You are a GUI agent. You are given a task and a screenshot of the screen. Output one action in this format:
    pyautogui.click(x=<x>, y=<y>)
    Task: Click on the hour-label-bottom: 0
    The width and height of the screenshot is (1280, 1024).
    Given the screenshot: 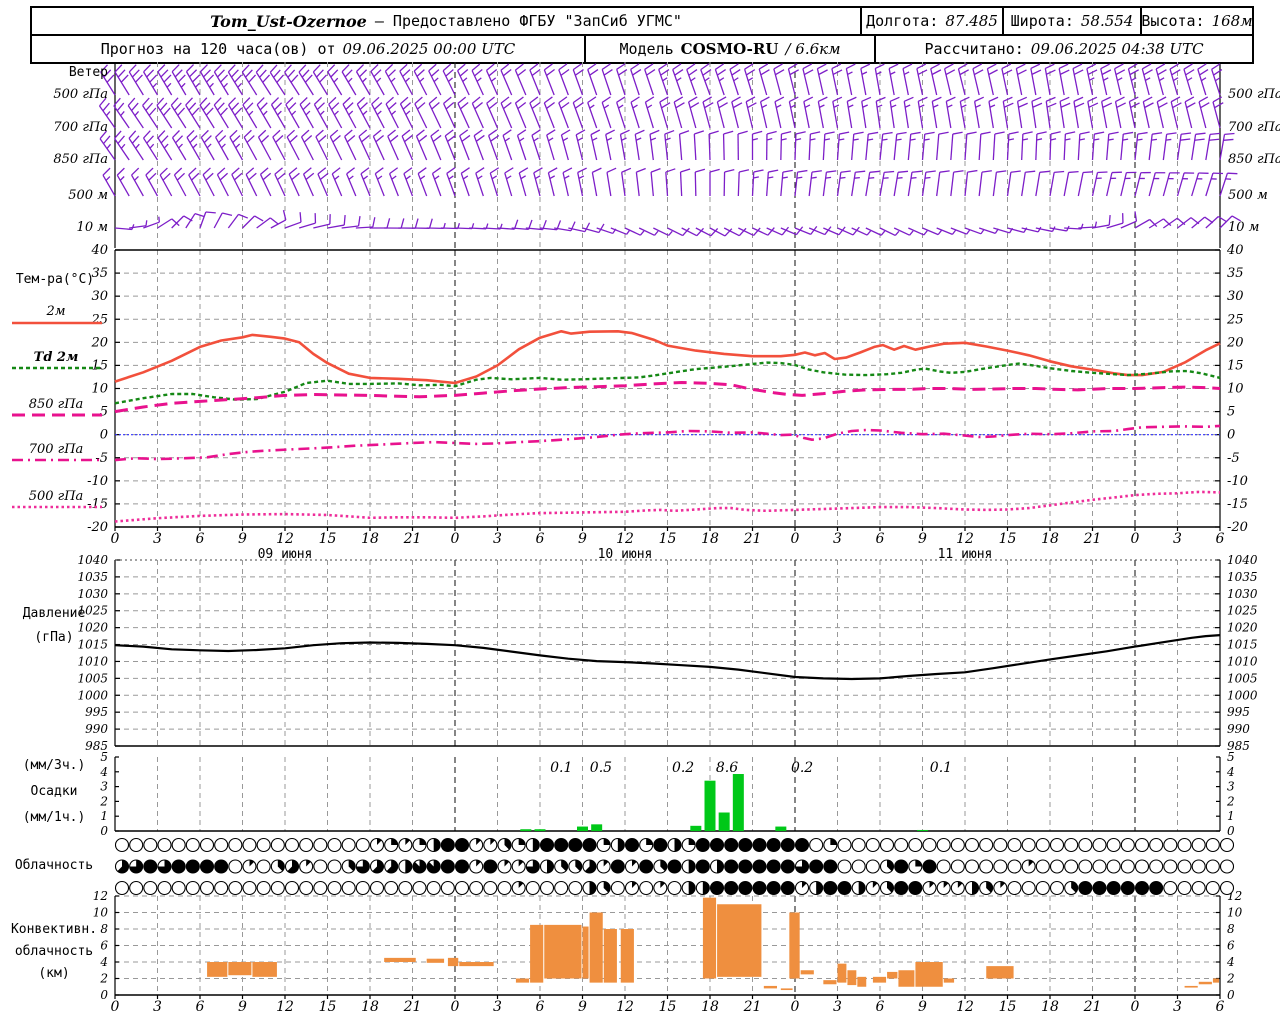 What is the action you would take?
    pyautogui.click(x=1135, y=1007)
    